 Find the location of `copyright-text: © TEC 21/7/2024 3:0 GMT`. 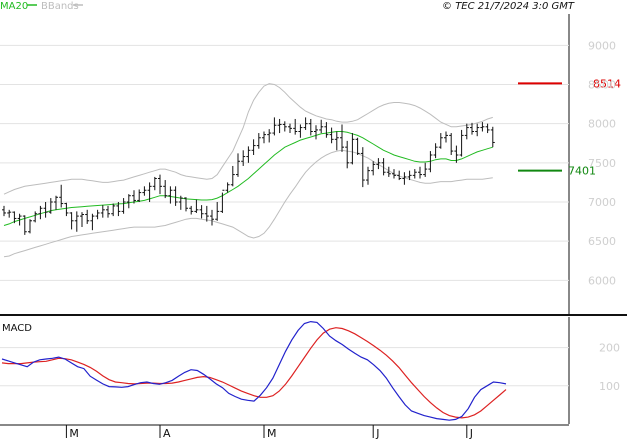

copyright-text: © TEC 21/7/2024 3:0 GMT is located at coordinates (508, 6).